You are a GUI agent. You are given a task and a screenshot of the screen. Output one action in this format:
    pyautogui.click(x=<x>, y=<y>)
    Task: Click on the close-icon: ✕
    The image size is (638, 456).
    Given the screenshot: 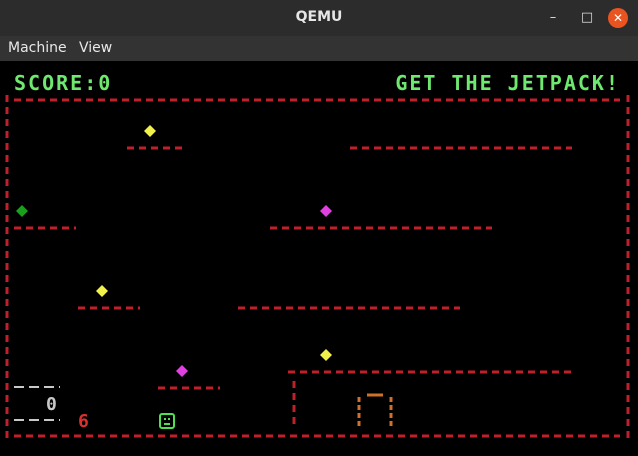 What is the action you would take?
    pyautogui.click(x=618, y=18)
    